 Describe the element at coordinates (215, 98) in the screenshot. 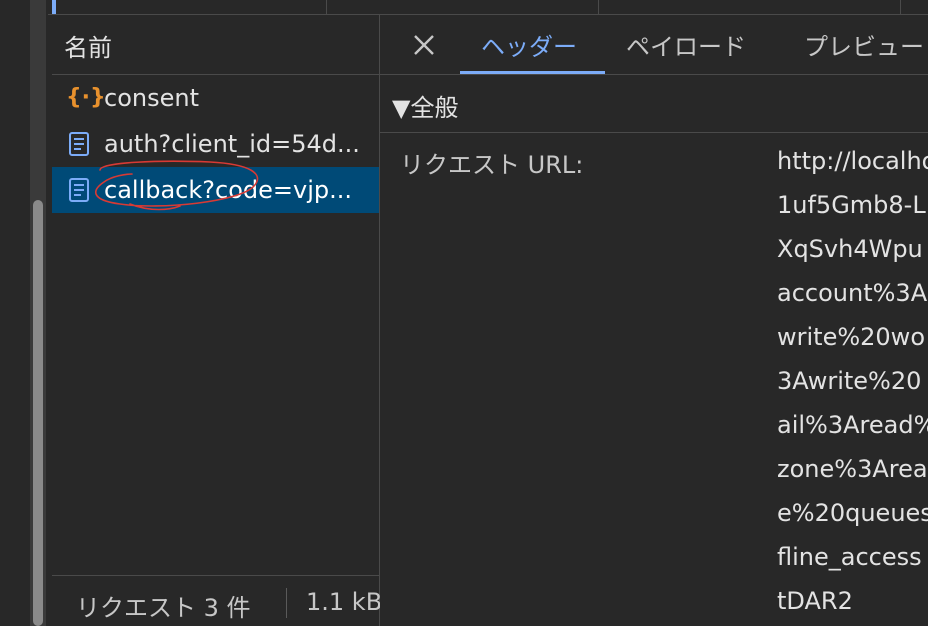

I see `request-row-consent: {·} consent` at that location.